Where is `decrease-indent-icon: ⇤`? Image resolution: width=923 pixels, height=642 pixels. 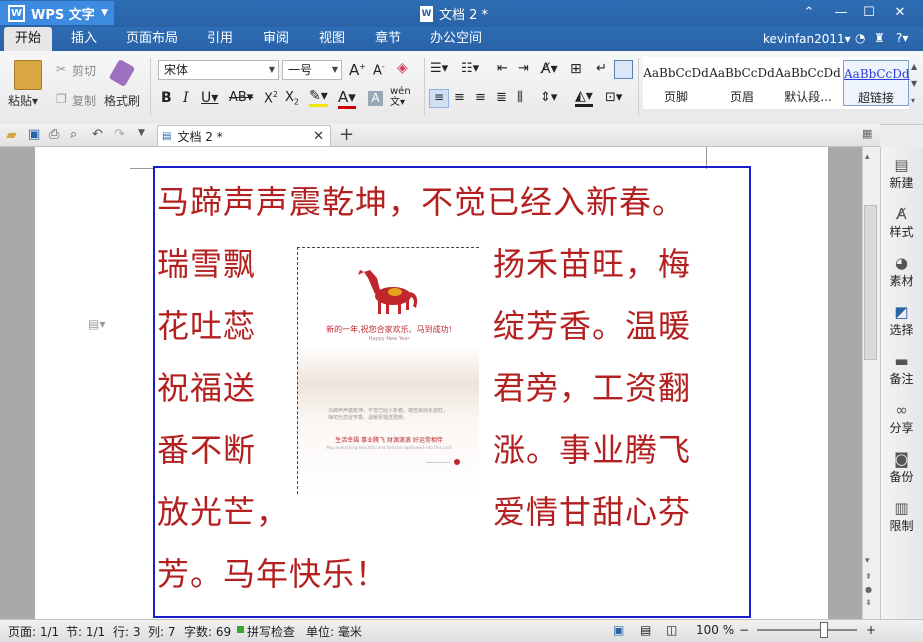
decrease-indent-icon: ⇤ is located at coordinates (502, 68).